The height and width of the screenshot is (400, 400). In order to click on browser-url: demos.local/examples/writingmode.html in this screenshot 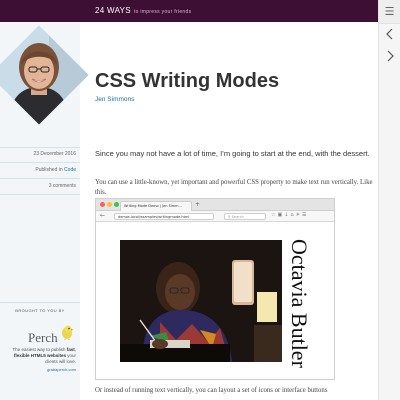, I will do `click(164, 216)`.